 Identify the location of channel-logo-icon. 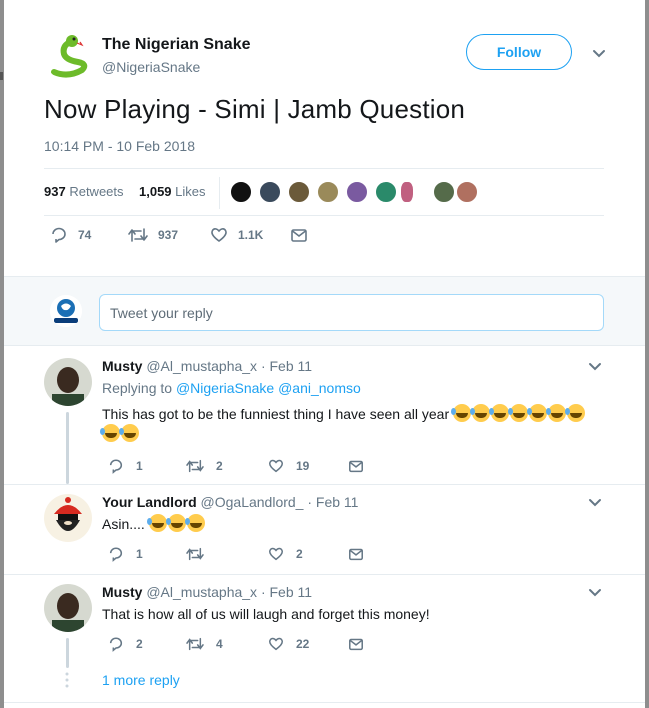
(66, 311).